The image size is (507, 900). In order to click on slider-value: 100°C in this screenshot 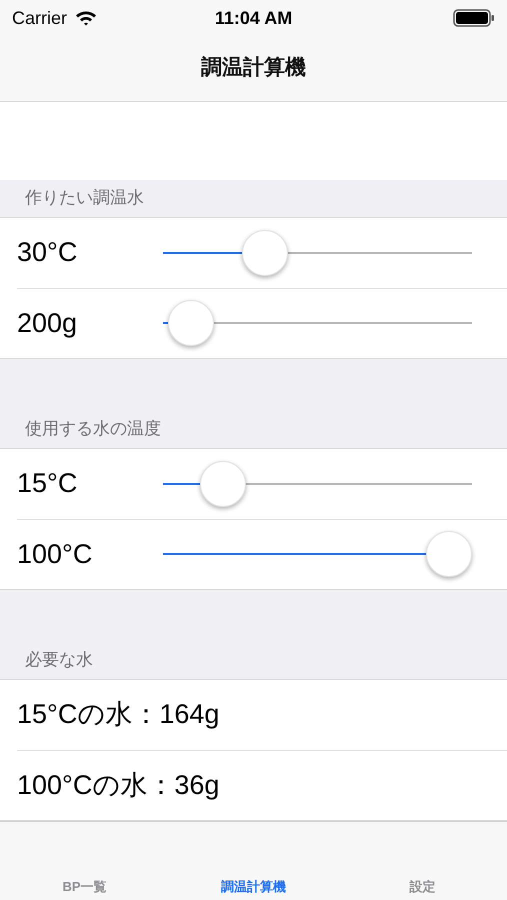, I will do `click(55, 554)`.